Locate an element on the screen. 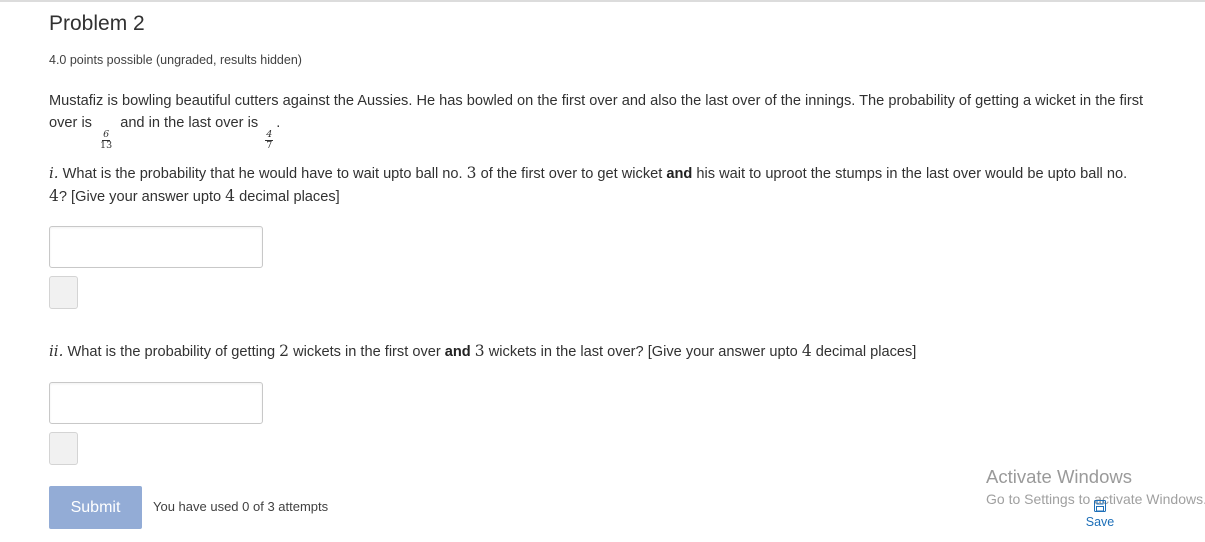 Image resolution: width=1205 pixels, height=542 pixels. problem-title: Problem 2 is located at coordinates (97, 23).